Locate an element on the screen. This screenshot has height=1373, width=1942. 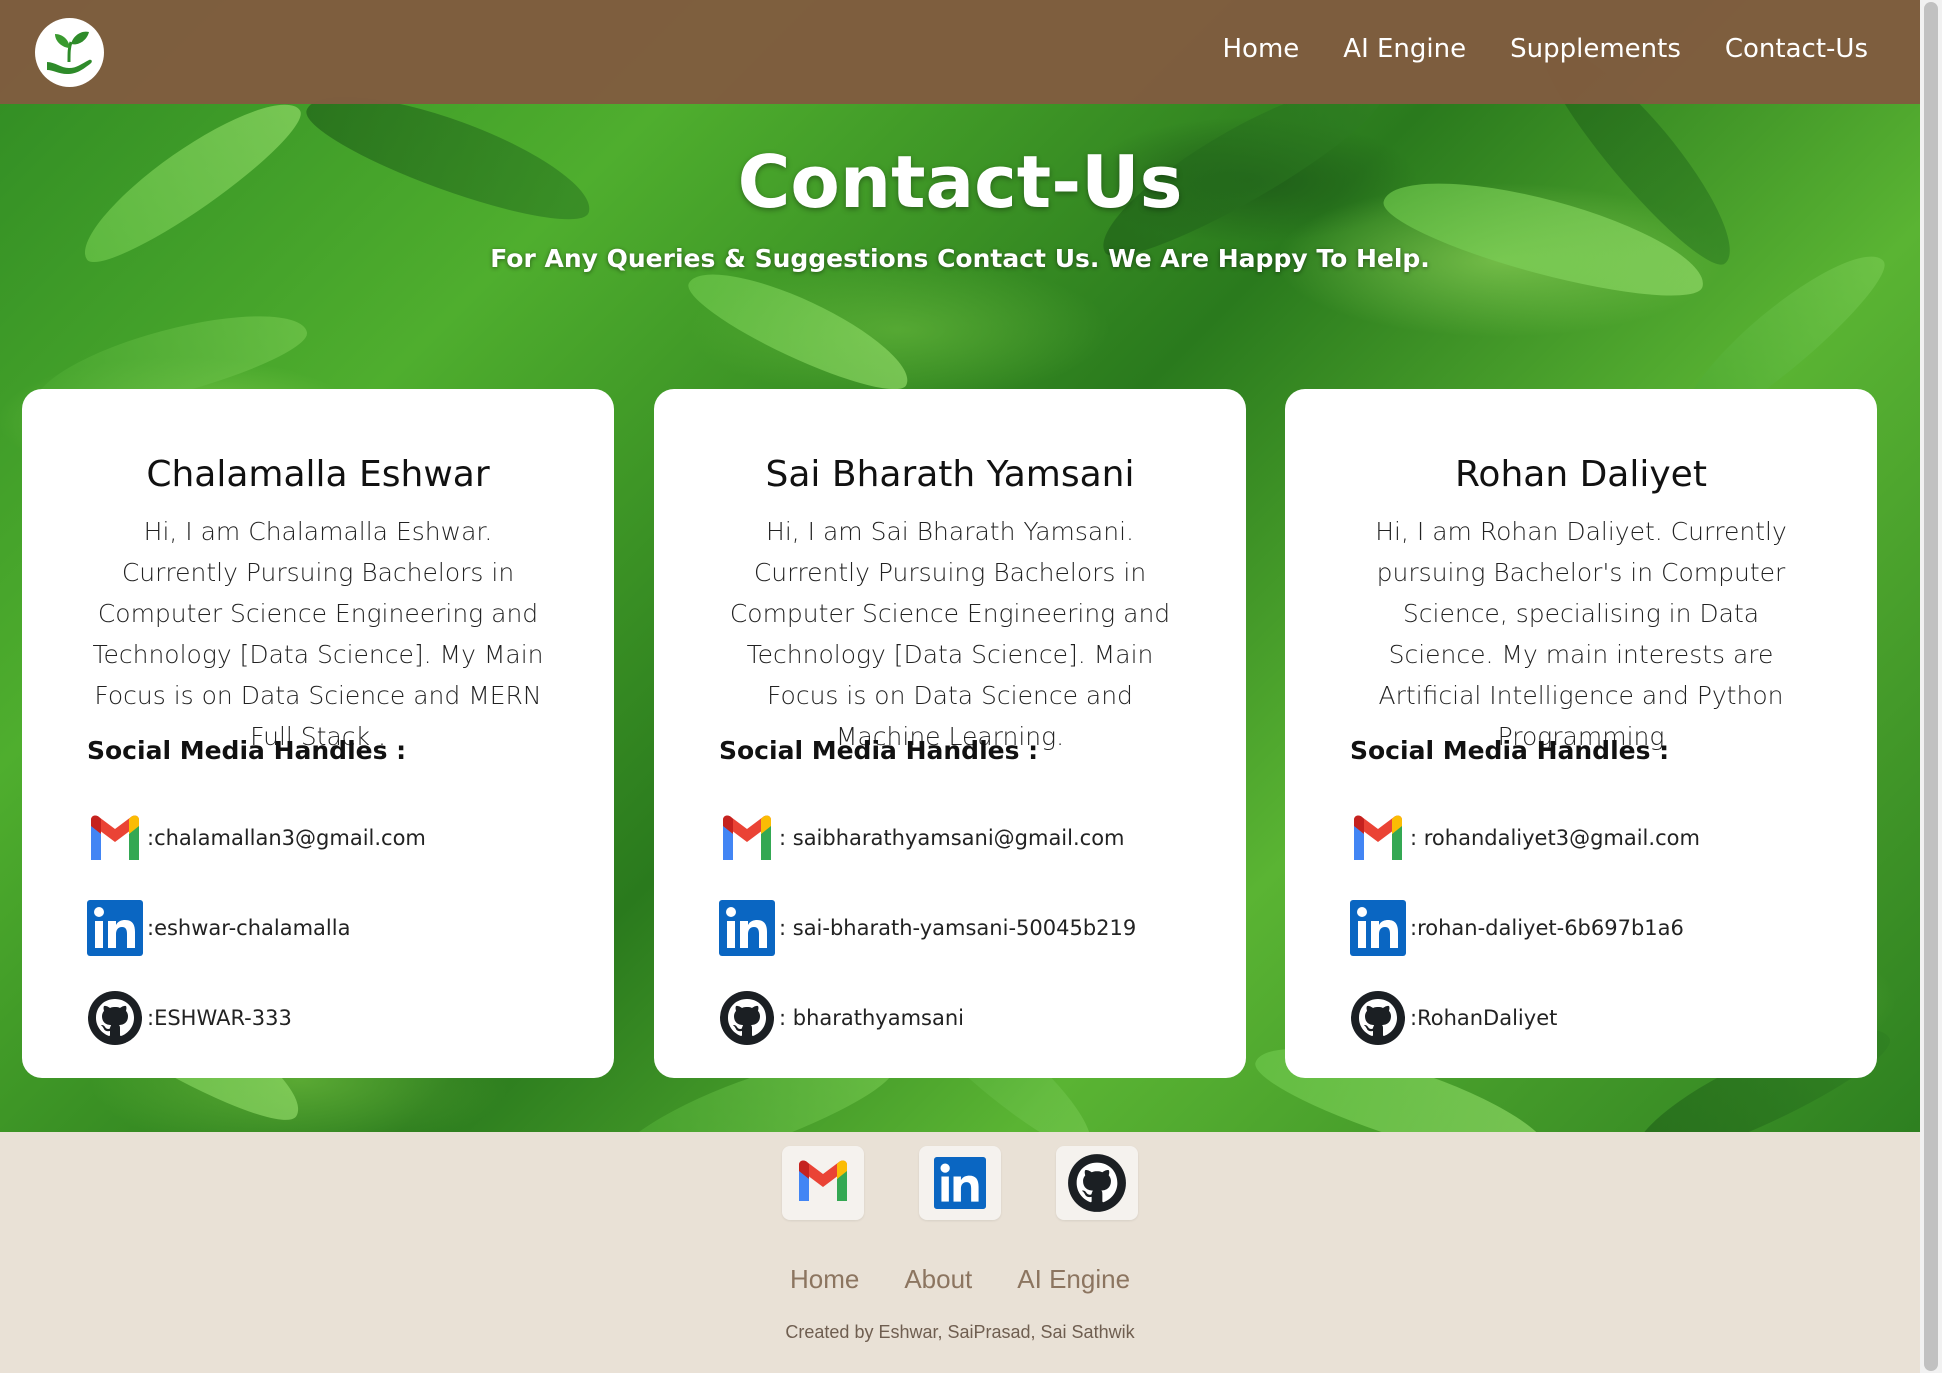
footer-gmail-link is located at coordinates (823, 1183).